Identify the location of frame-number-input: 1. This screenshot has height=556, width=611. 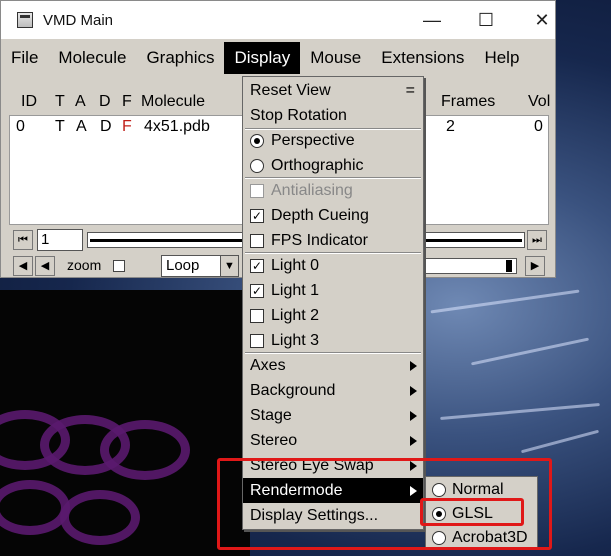
(60, 240).